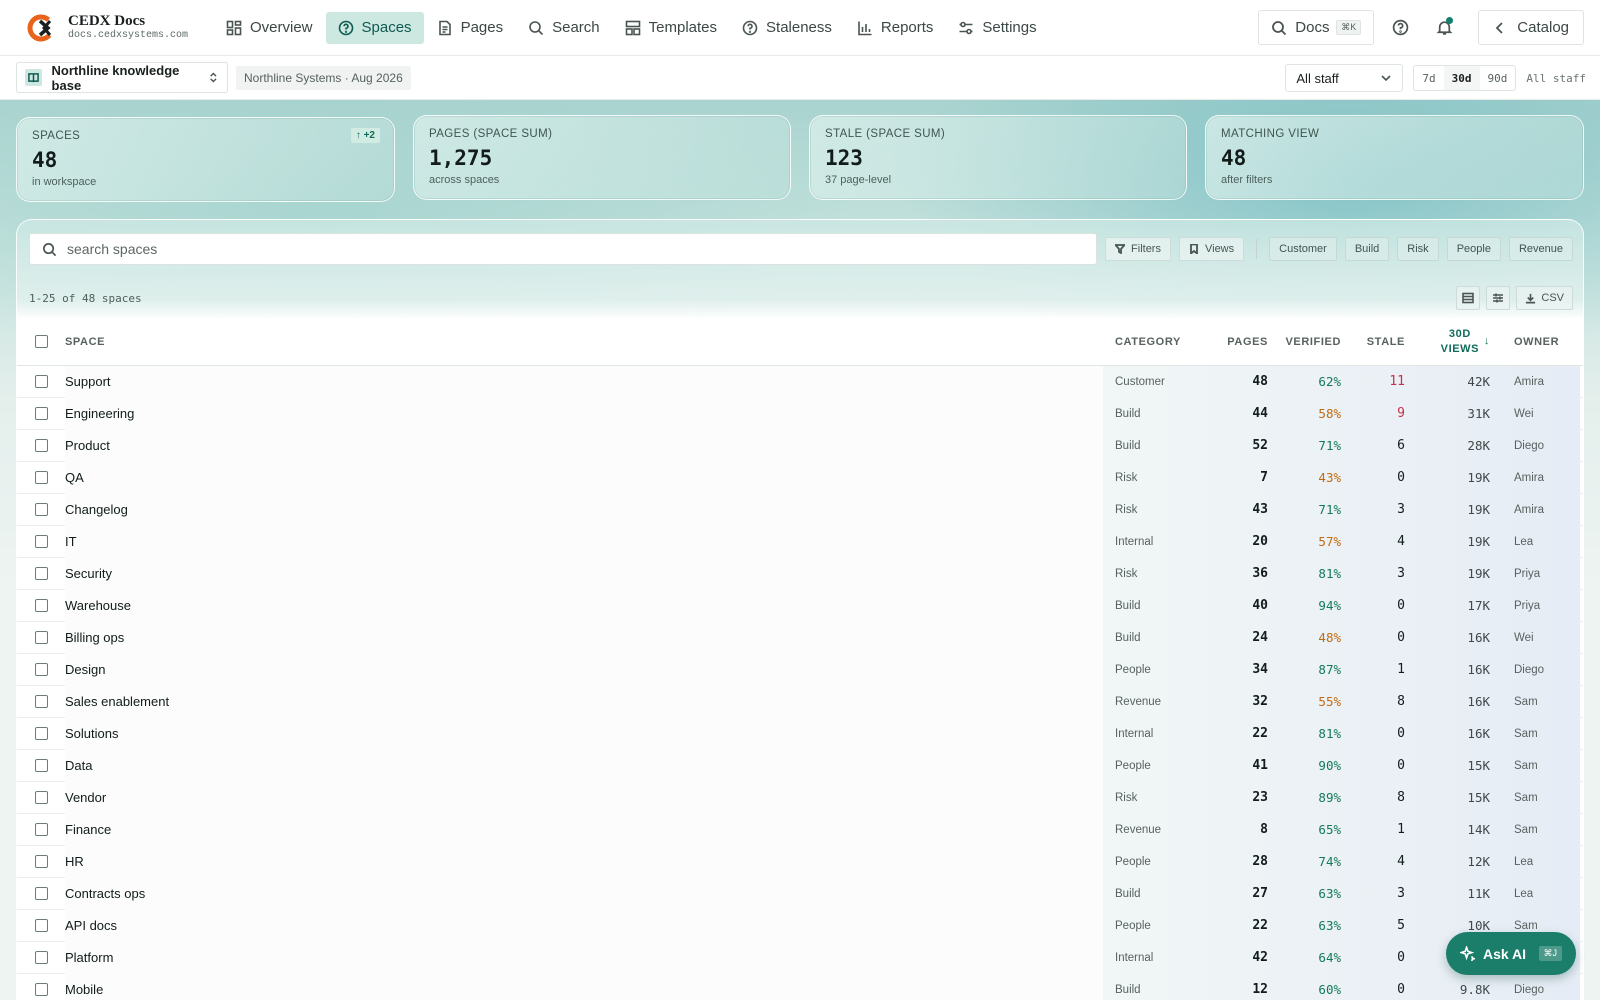 The image size is (1600, 1000). What do you see at coordinates (787, 28) in the screenshot?
I see `nav-staleness: Staleness` at bounding box center [787, 28].